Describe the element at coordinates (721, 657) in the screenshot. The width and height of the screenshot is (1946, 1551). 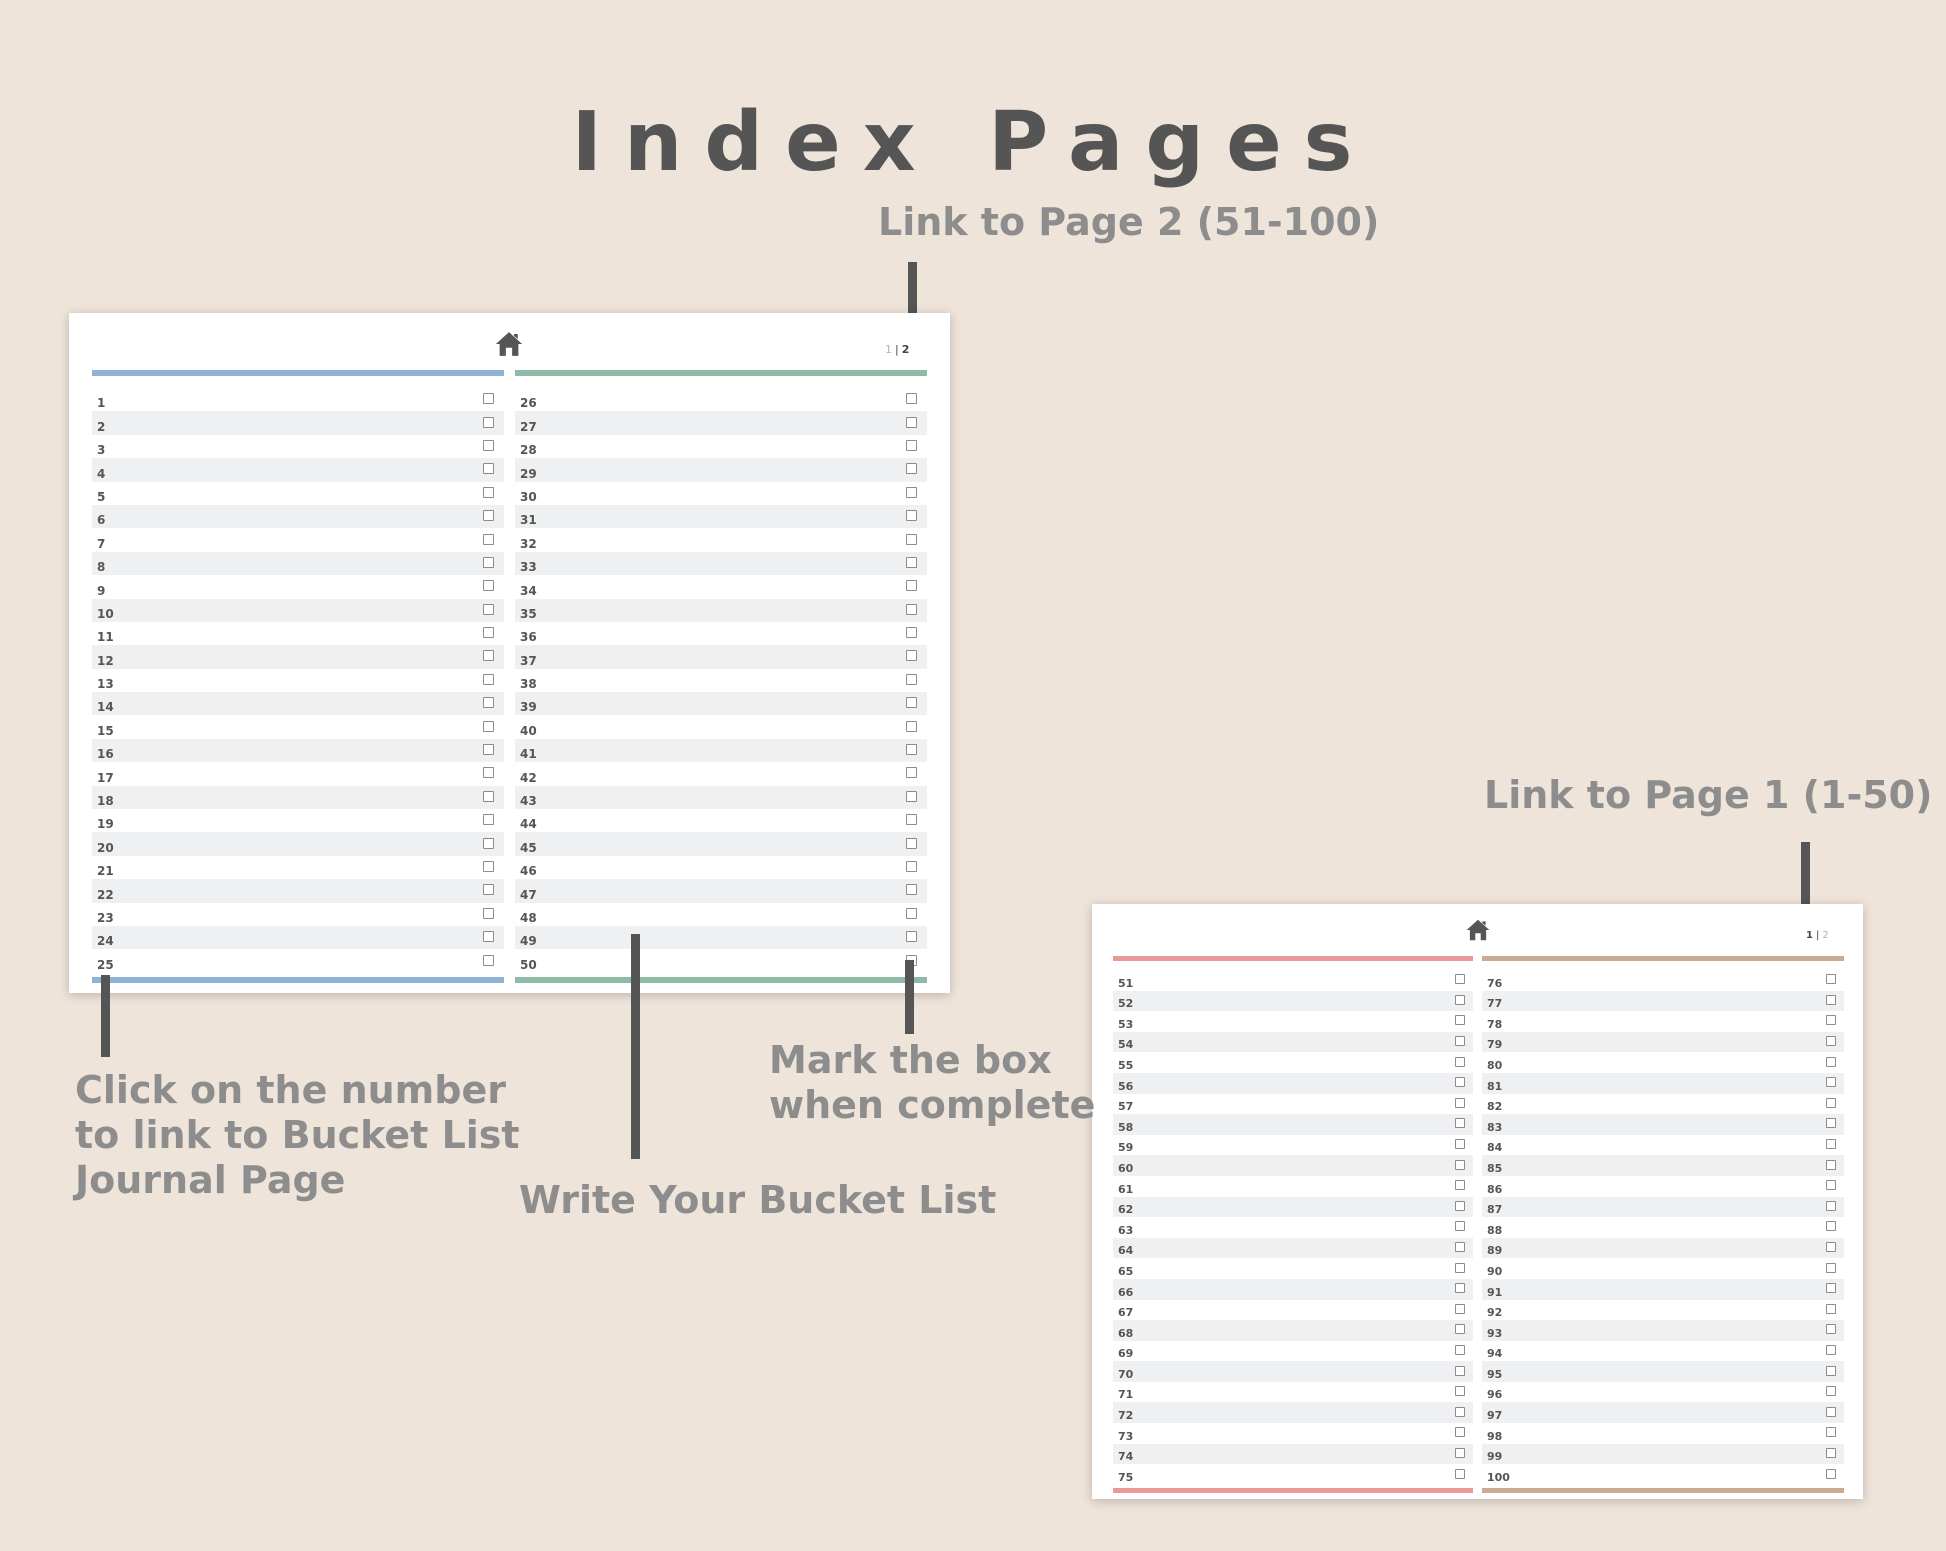
I see `list-item: 37` at that location.